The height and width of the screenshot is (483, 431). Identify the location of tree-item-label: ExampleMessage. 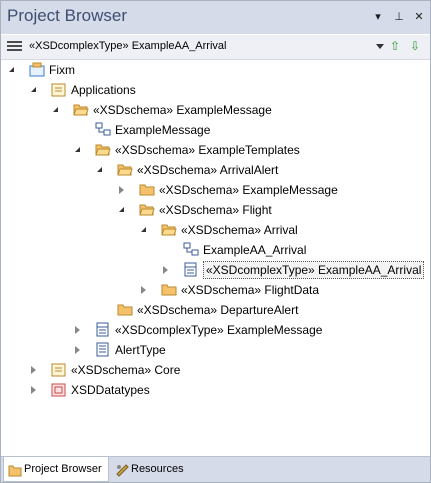
(163, 130).